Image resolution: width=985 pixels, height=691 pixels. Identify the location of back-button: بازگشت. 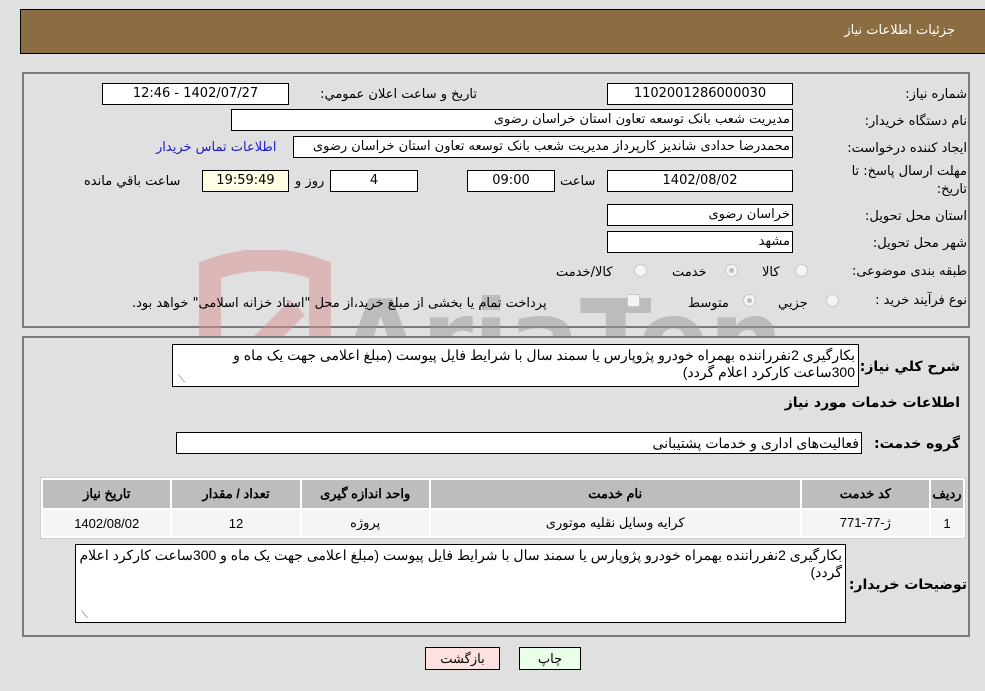
(462, 658).